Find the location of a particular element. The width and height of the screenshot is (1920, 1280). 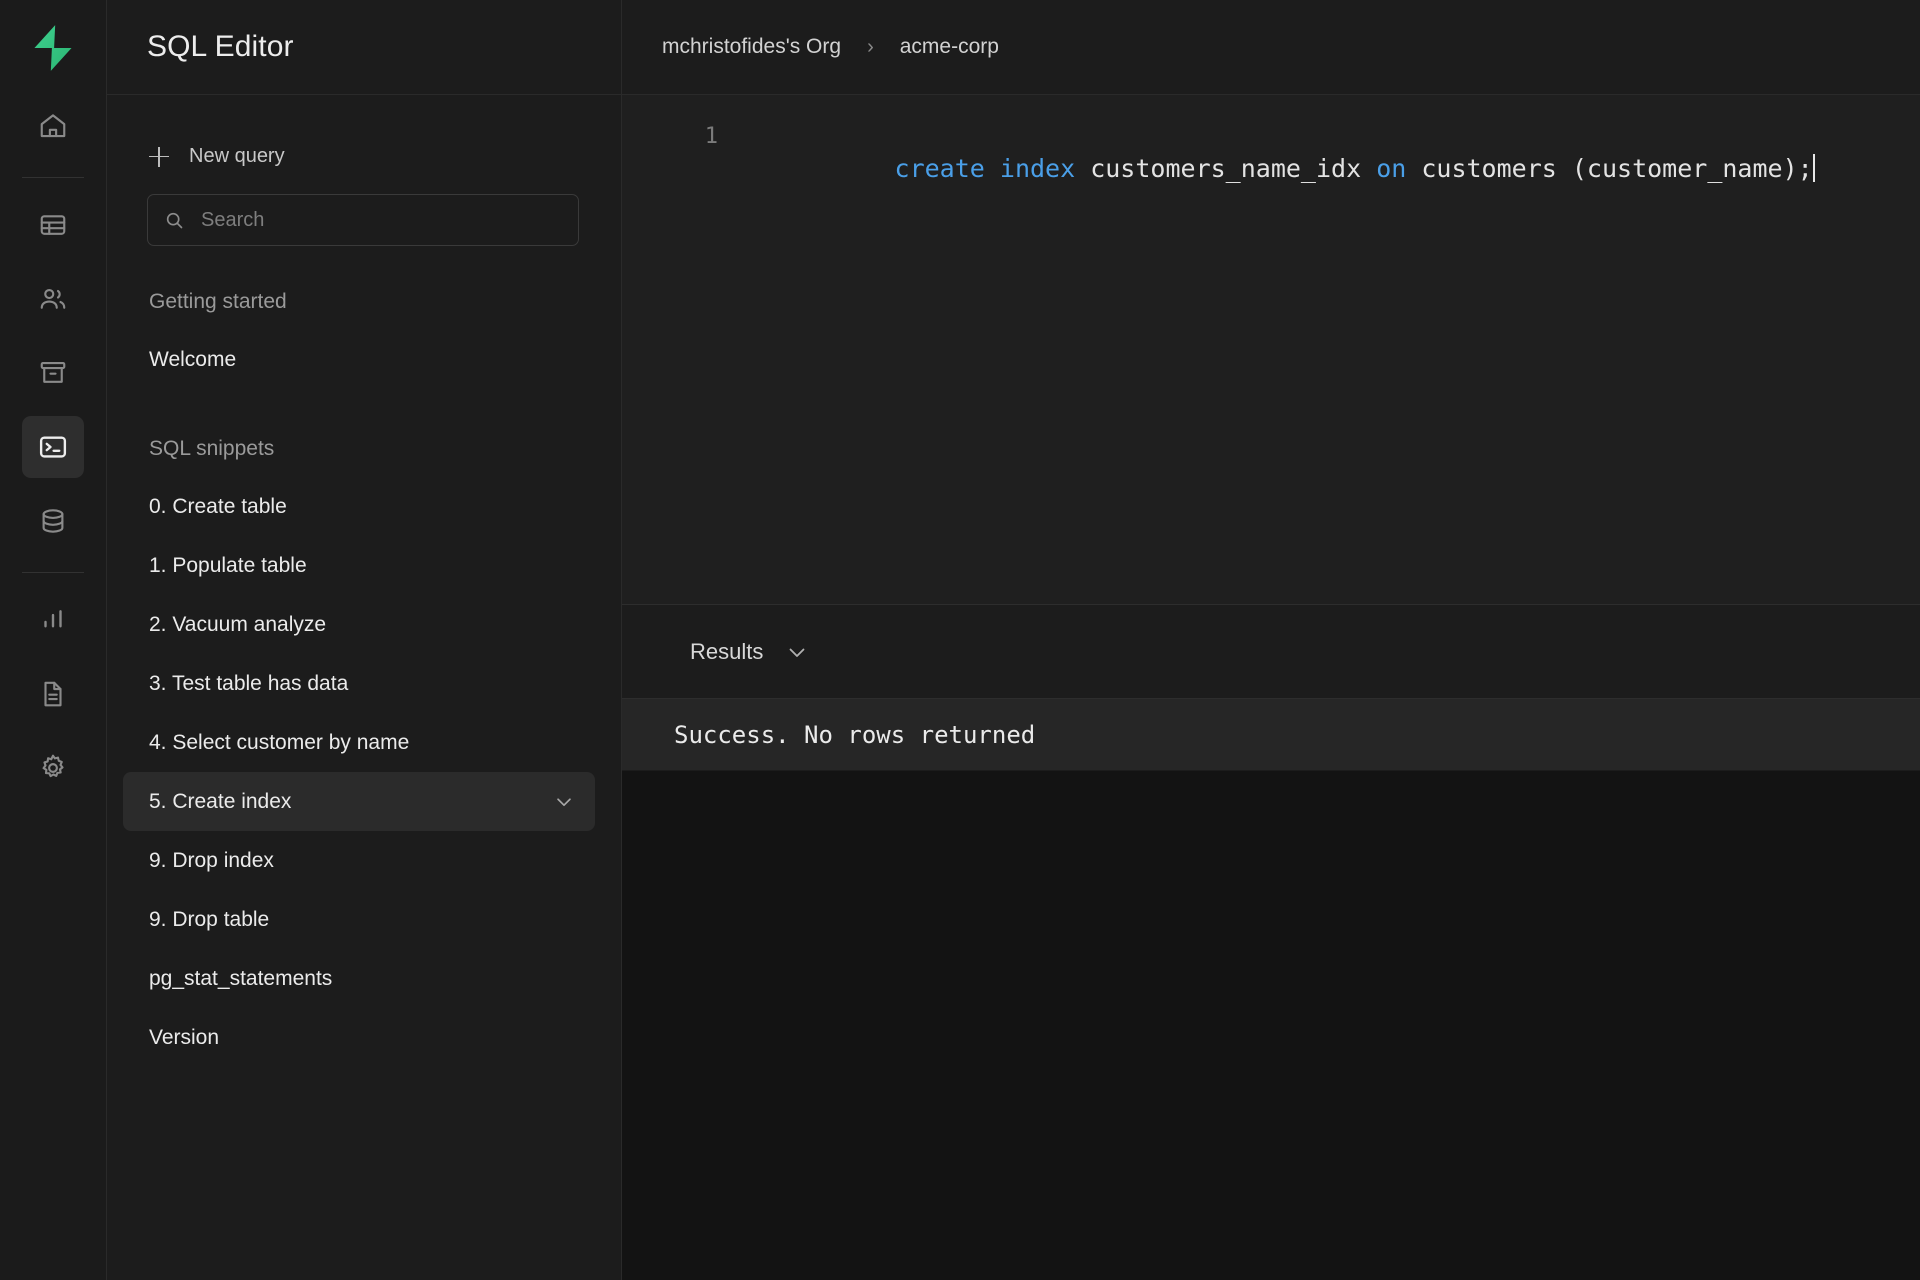

snippet-label: pg_stat_statements is located at coordinates (241, 978).